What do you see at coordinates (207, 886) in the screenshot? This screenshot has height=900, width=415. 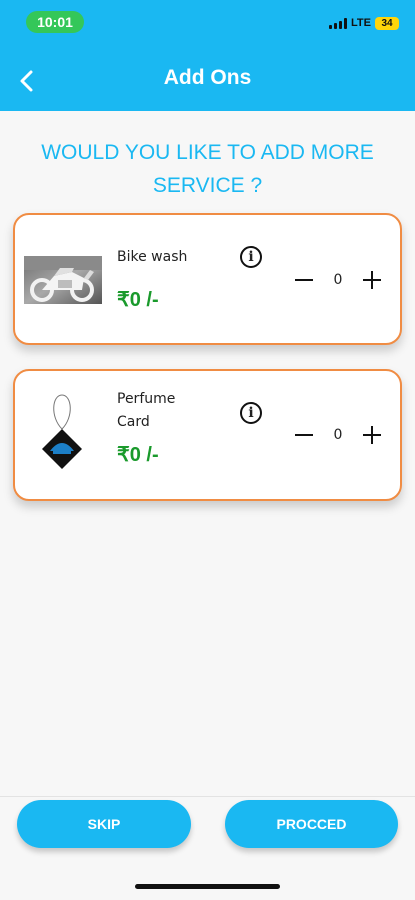 I see `home-indicator` at bounding box center [207, 886].